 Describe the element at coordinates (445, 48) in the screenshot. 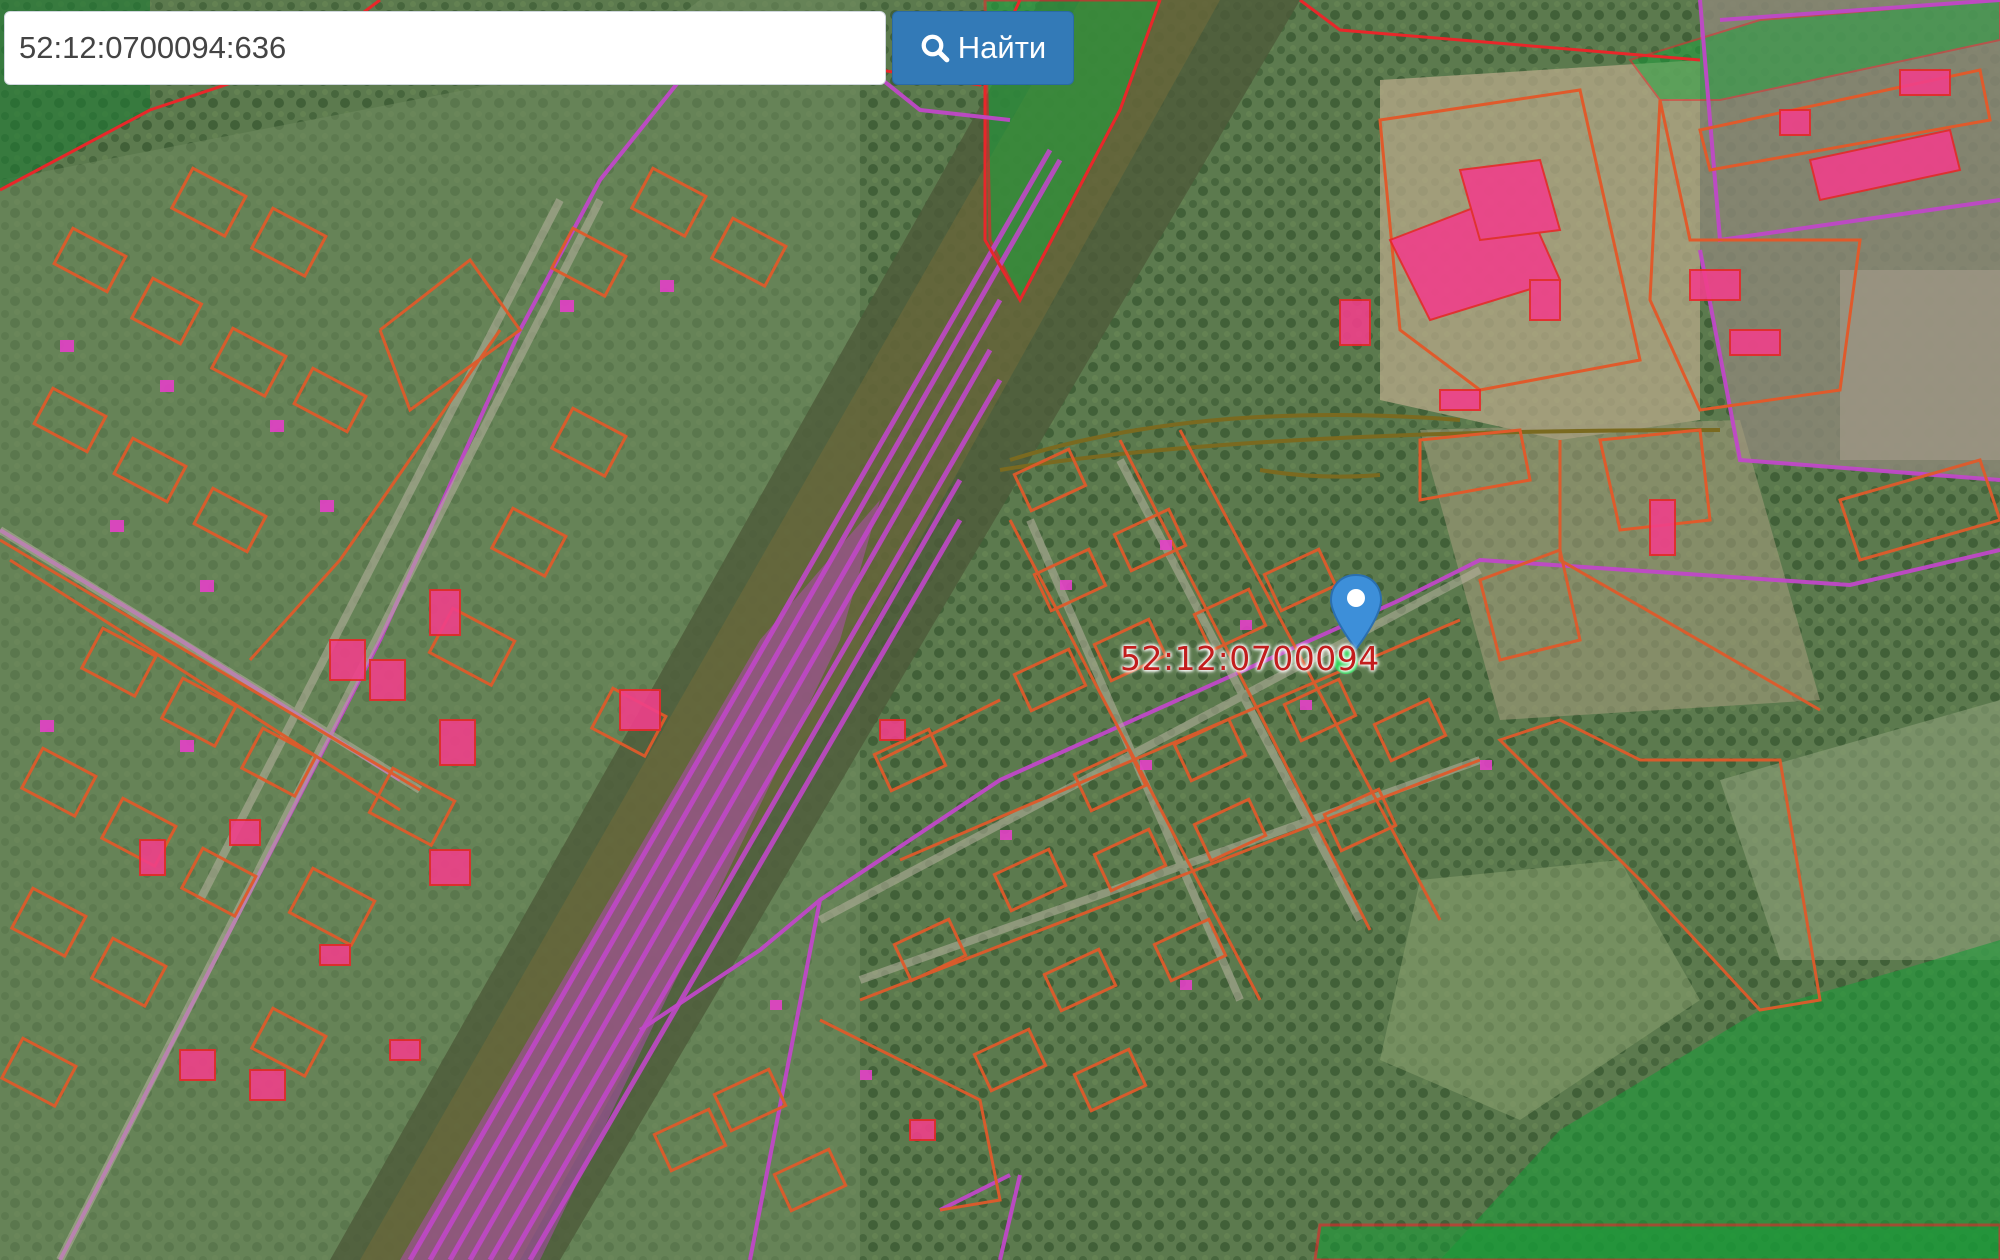

I see `search-input` at that location.